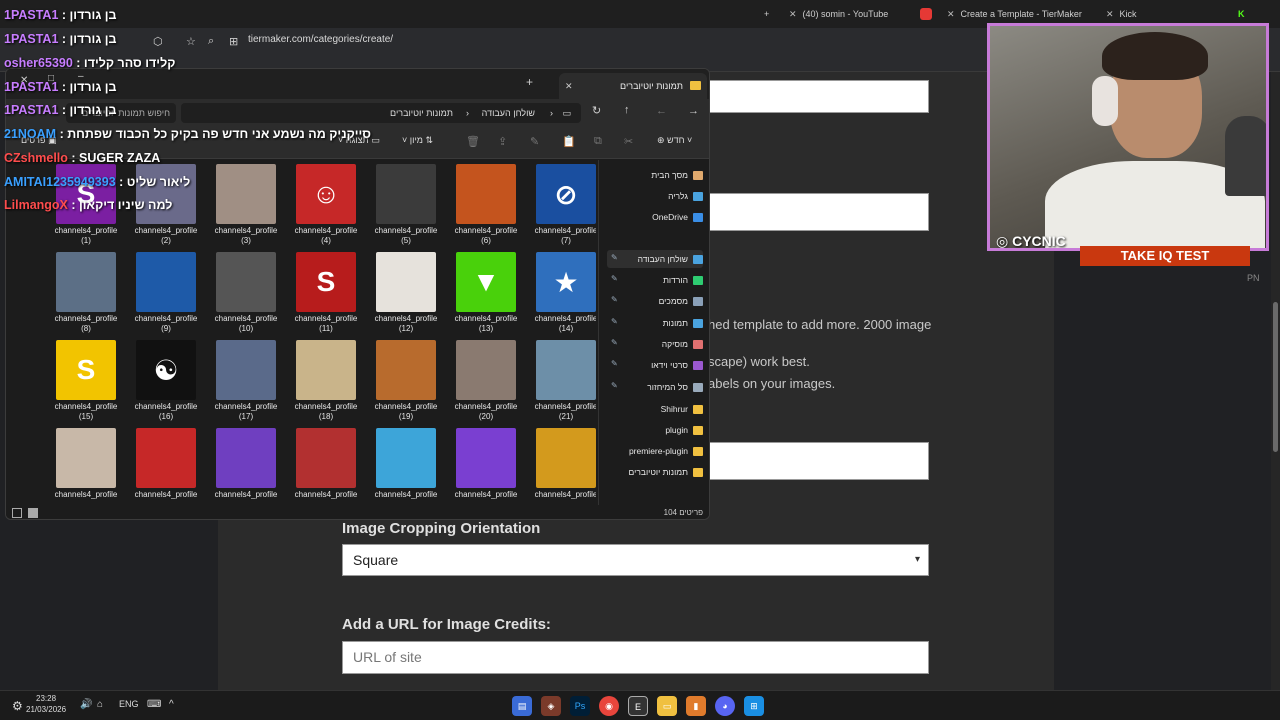 This screenshot has height=720, width=1280. Describe the element at coordinates (696, 706) in the screenshot. I see `folder-app-icon: ▮` at that location.